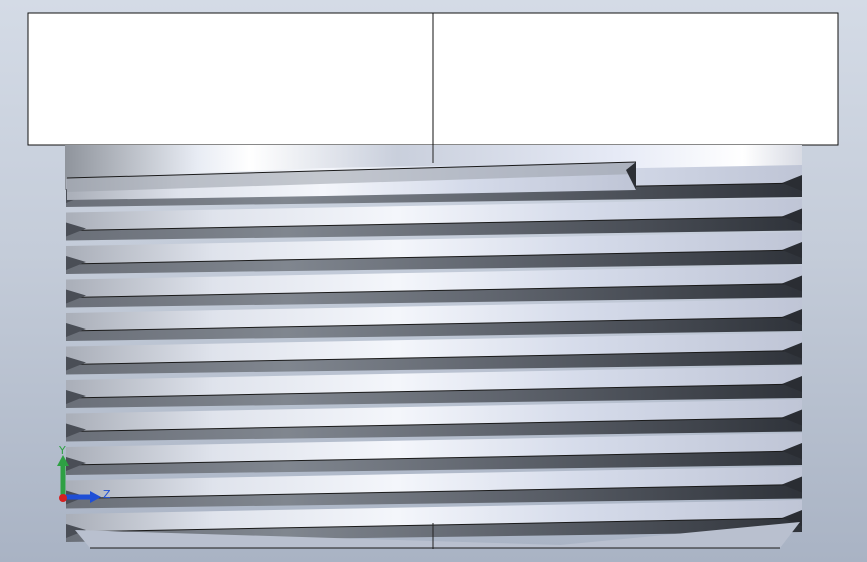 This screenshot has width=867, height=562. What do you see at coordinates (107, 494) in the screenshot?
I see `z-axis-label: Z` at bounding box center [107, 494].